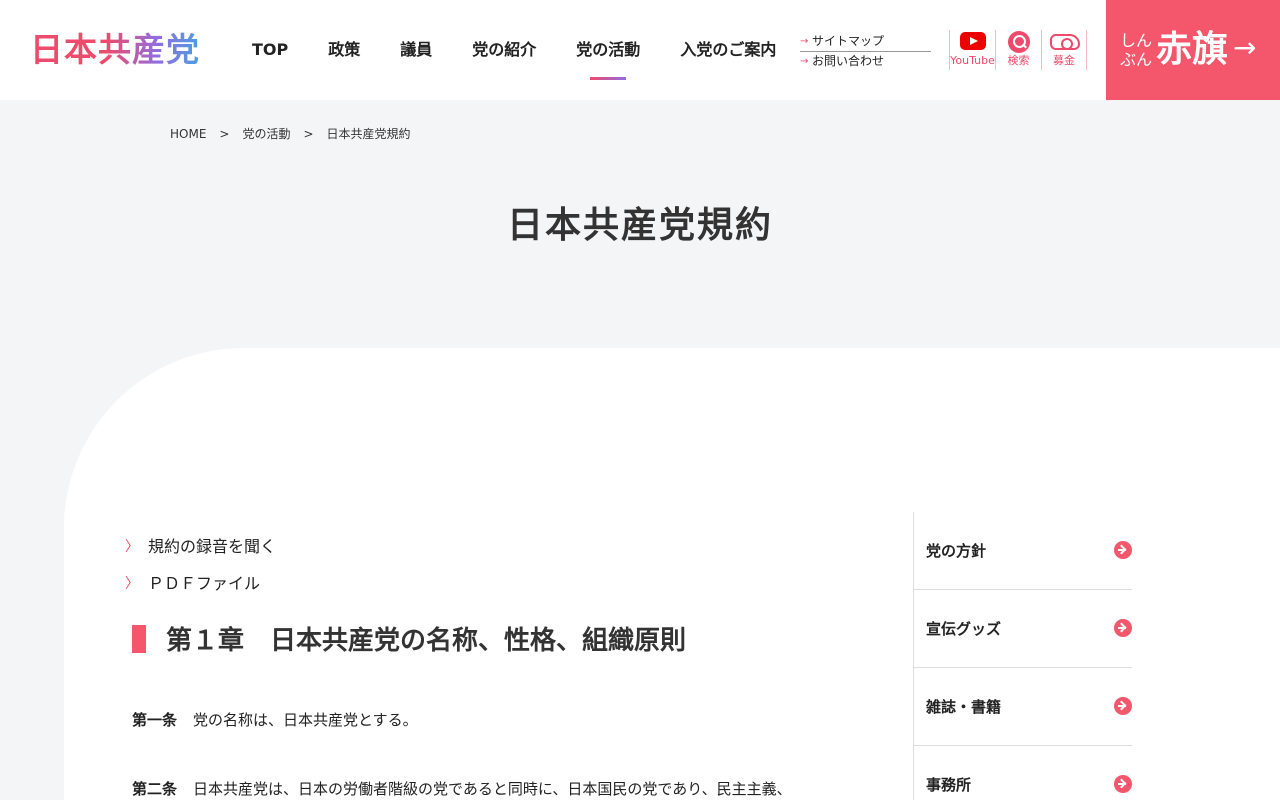 The height and width of the screenshot is (800, 1280). I want to click on donate-icon, so click(1065, 42).